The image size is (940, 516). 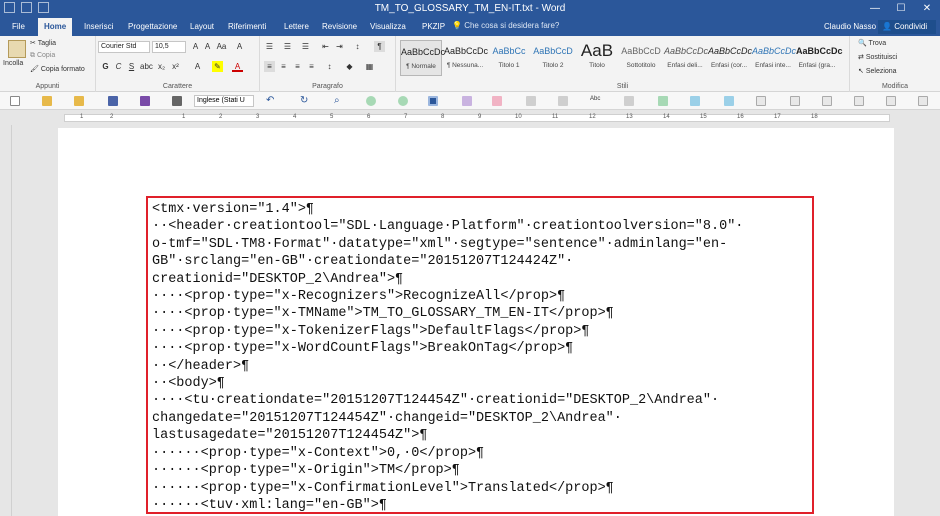 I want to click on align-left-icon: ≡, so click(x=269, y=66).